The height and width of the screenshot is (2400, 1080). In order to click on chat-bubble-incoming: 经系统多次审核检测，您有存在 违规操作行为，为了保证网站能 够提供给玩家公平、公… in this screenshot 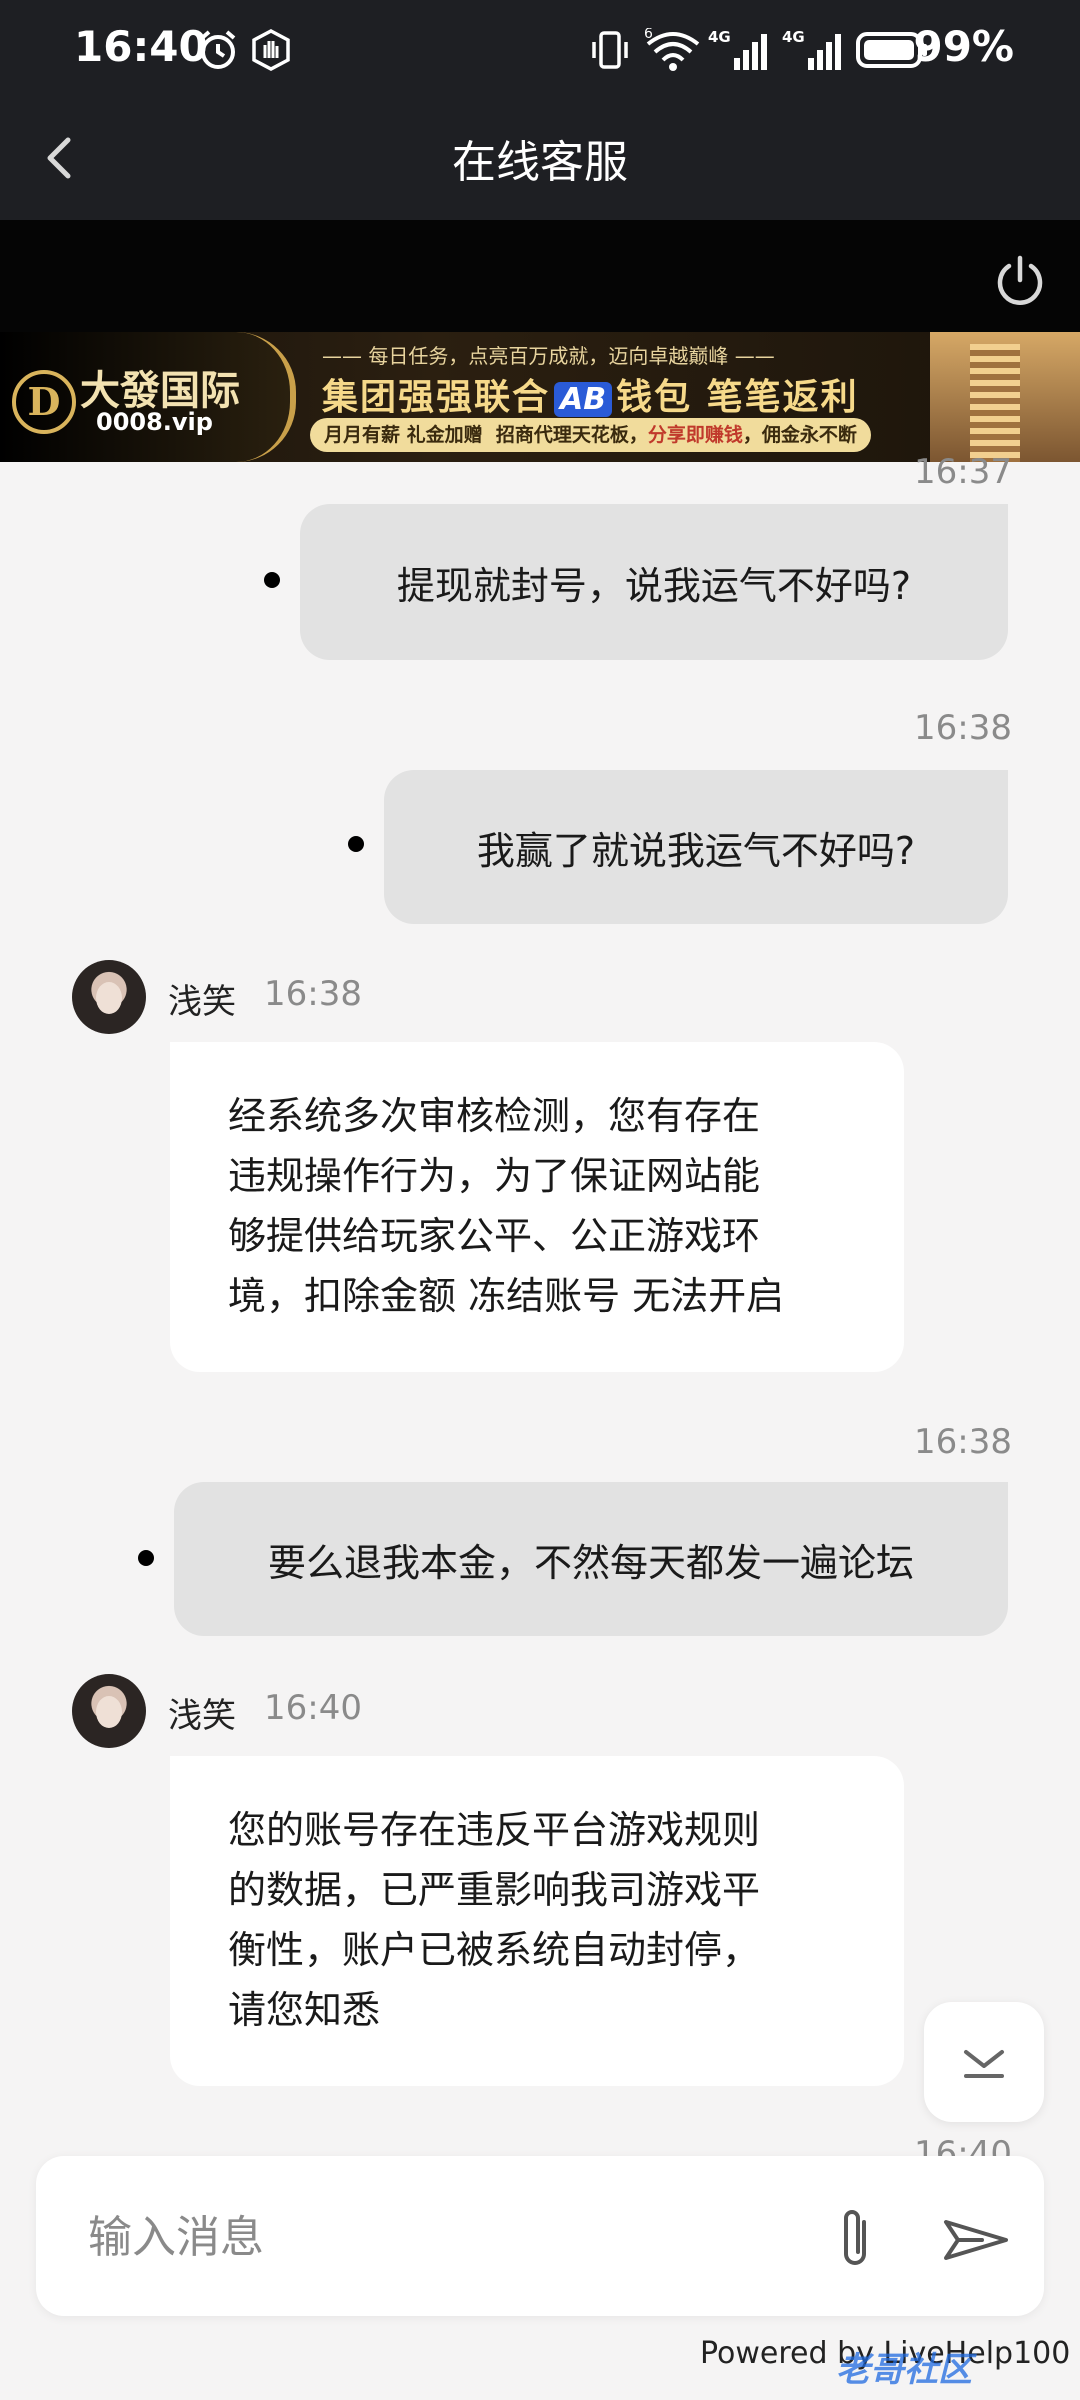, I will do `click(537, 1207)`.